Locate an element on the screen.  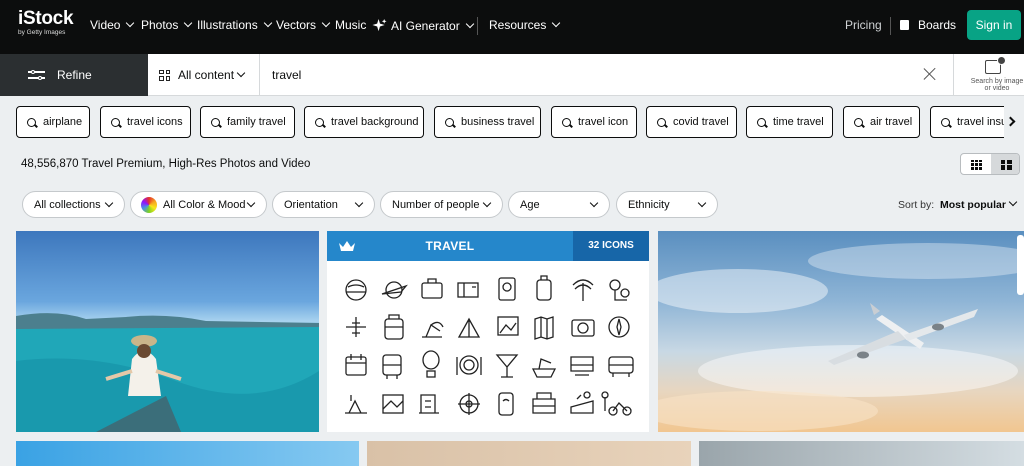
sign-in-button: Sign in is located at coordinates (994, 25).